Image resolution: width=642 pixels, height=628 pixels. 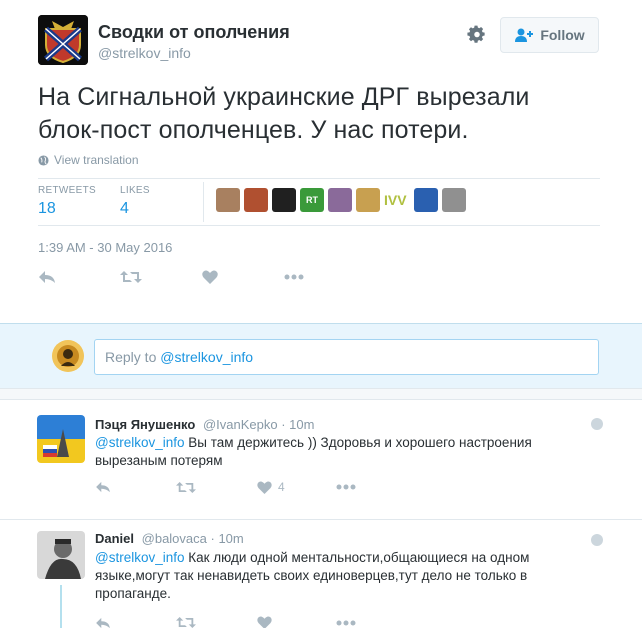 I want to click on reply-author-handle: @balovaca, so click(x=174, y=538).